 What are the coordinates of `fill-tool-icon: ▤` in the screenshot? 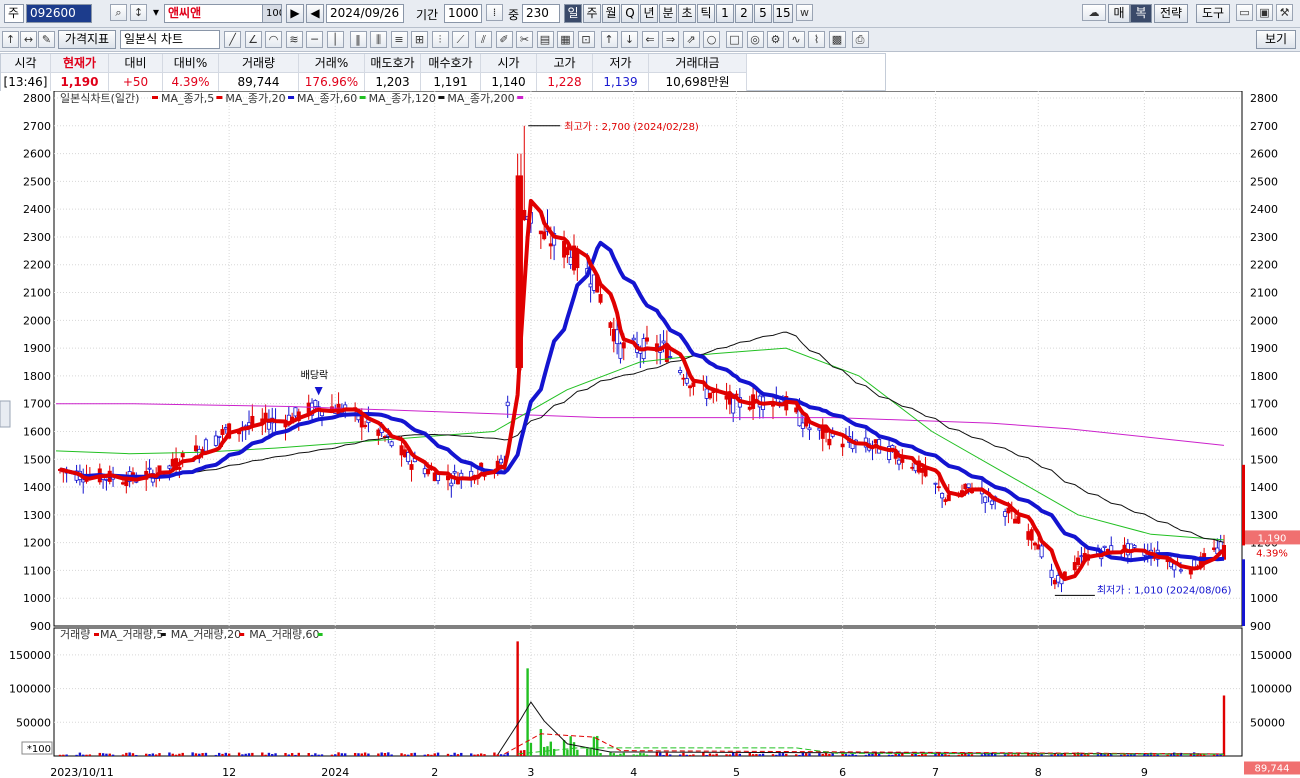 It's located at (545, 39).